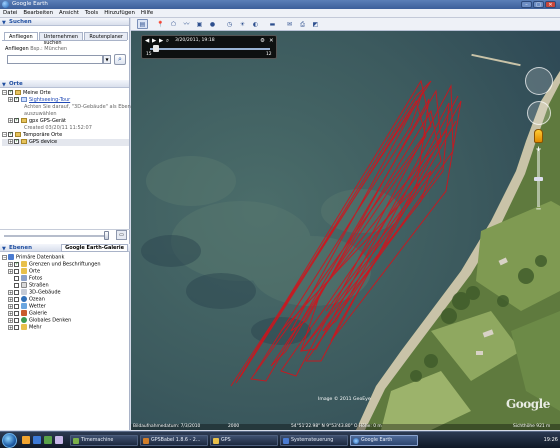 This screenshot has height=448, width=560. I want to click on print-icon: ⎙, so click(302, 24).